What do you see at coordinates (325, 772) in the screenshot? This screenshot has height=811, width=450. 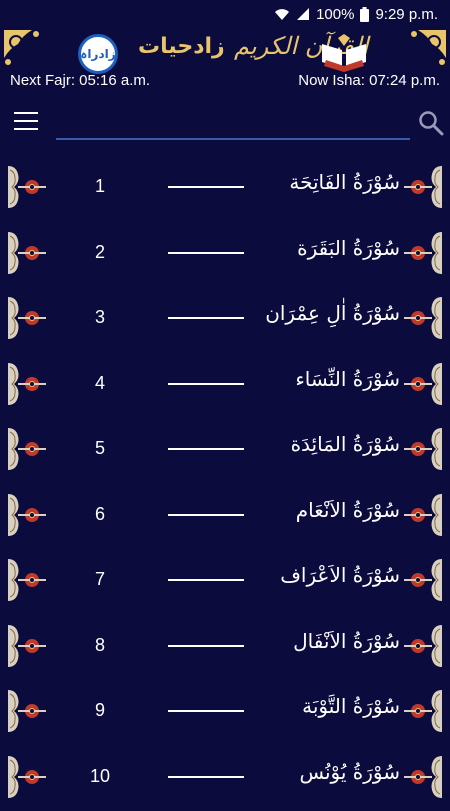 I see `surah-name: سُوْرَةُ يُوْنُس` at bounding box center [325, 772].